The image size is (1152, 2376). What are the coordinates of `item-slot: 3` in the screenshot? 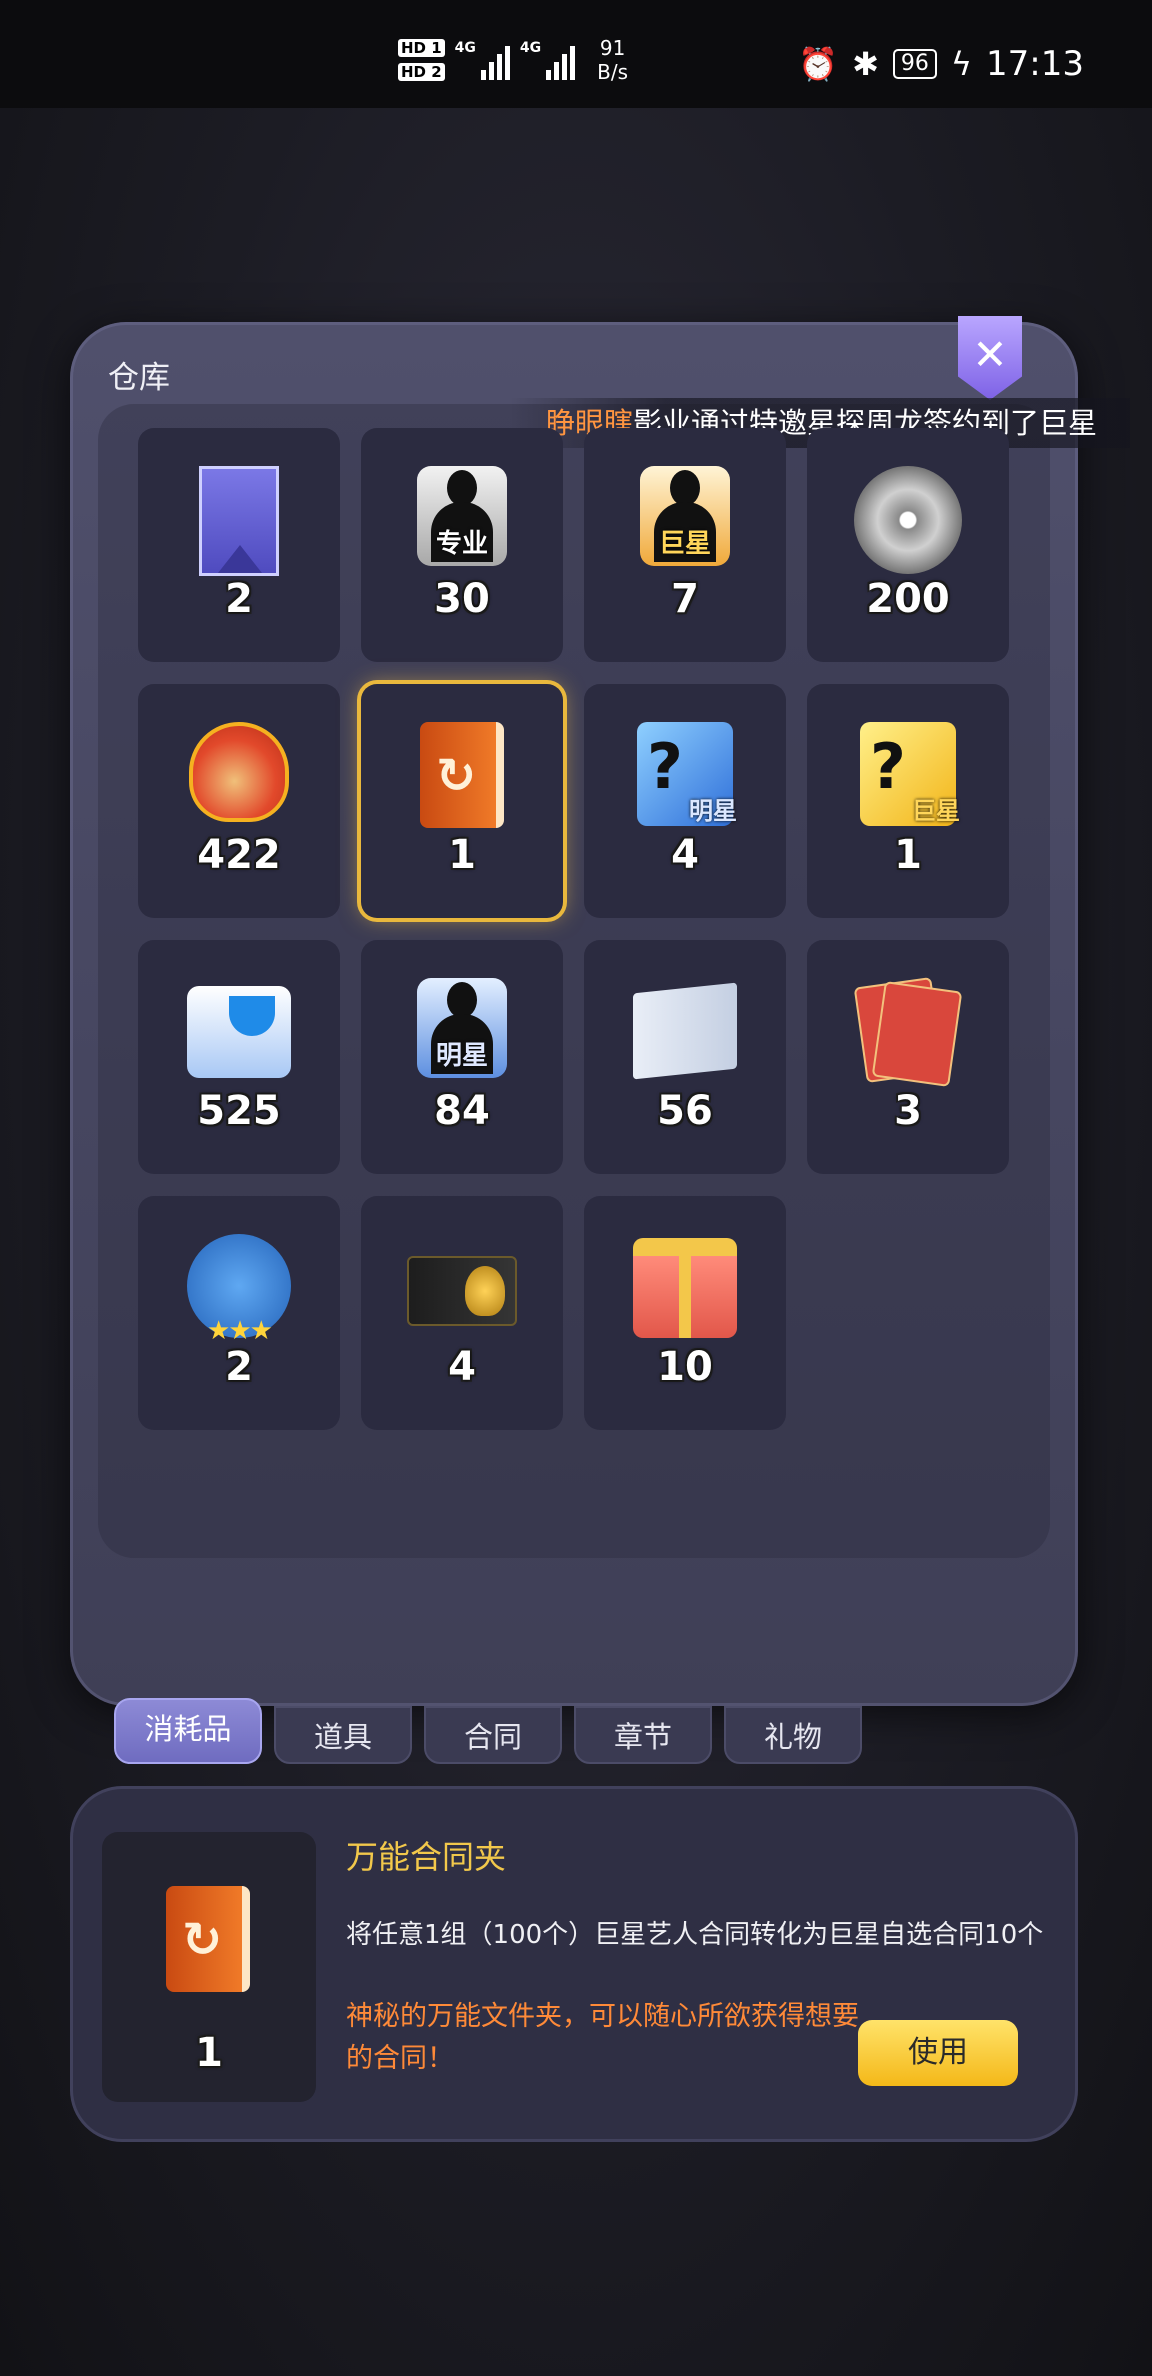 It's located at (908, 1057).